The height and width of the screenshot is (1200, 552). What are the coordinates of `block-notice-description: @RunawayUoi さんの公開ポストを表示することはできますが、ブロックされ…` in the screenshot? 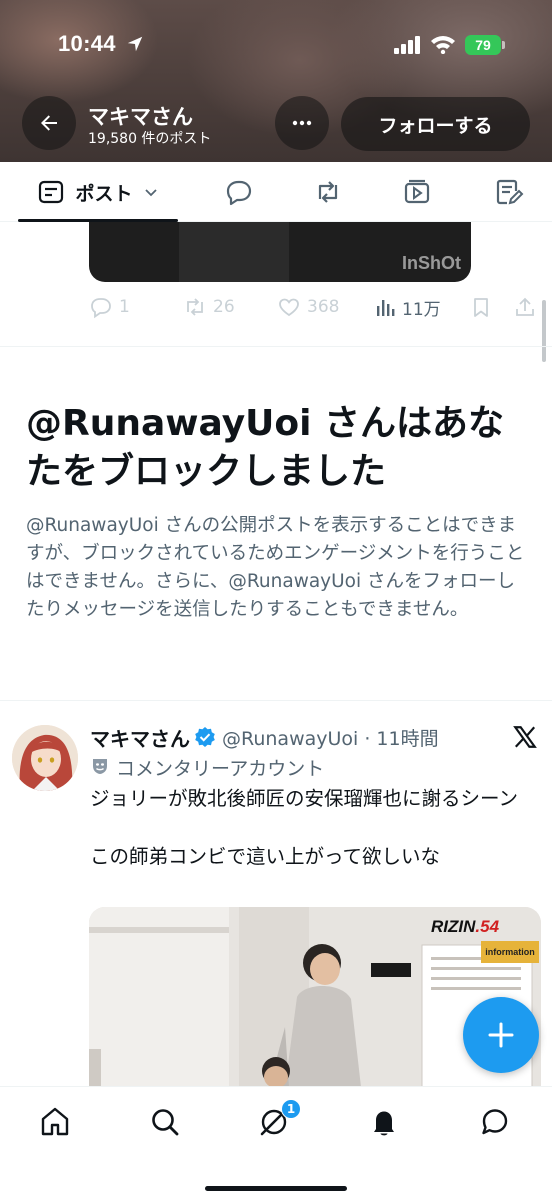 It's located at (275, 567).